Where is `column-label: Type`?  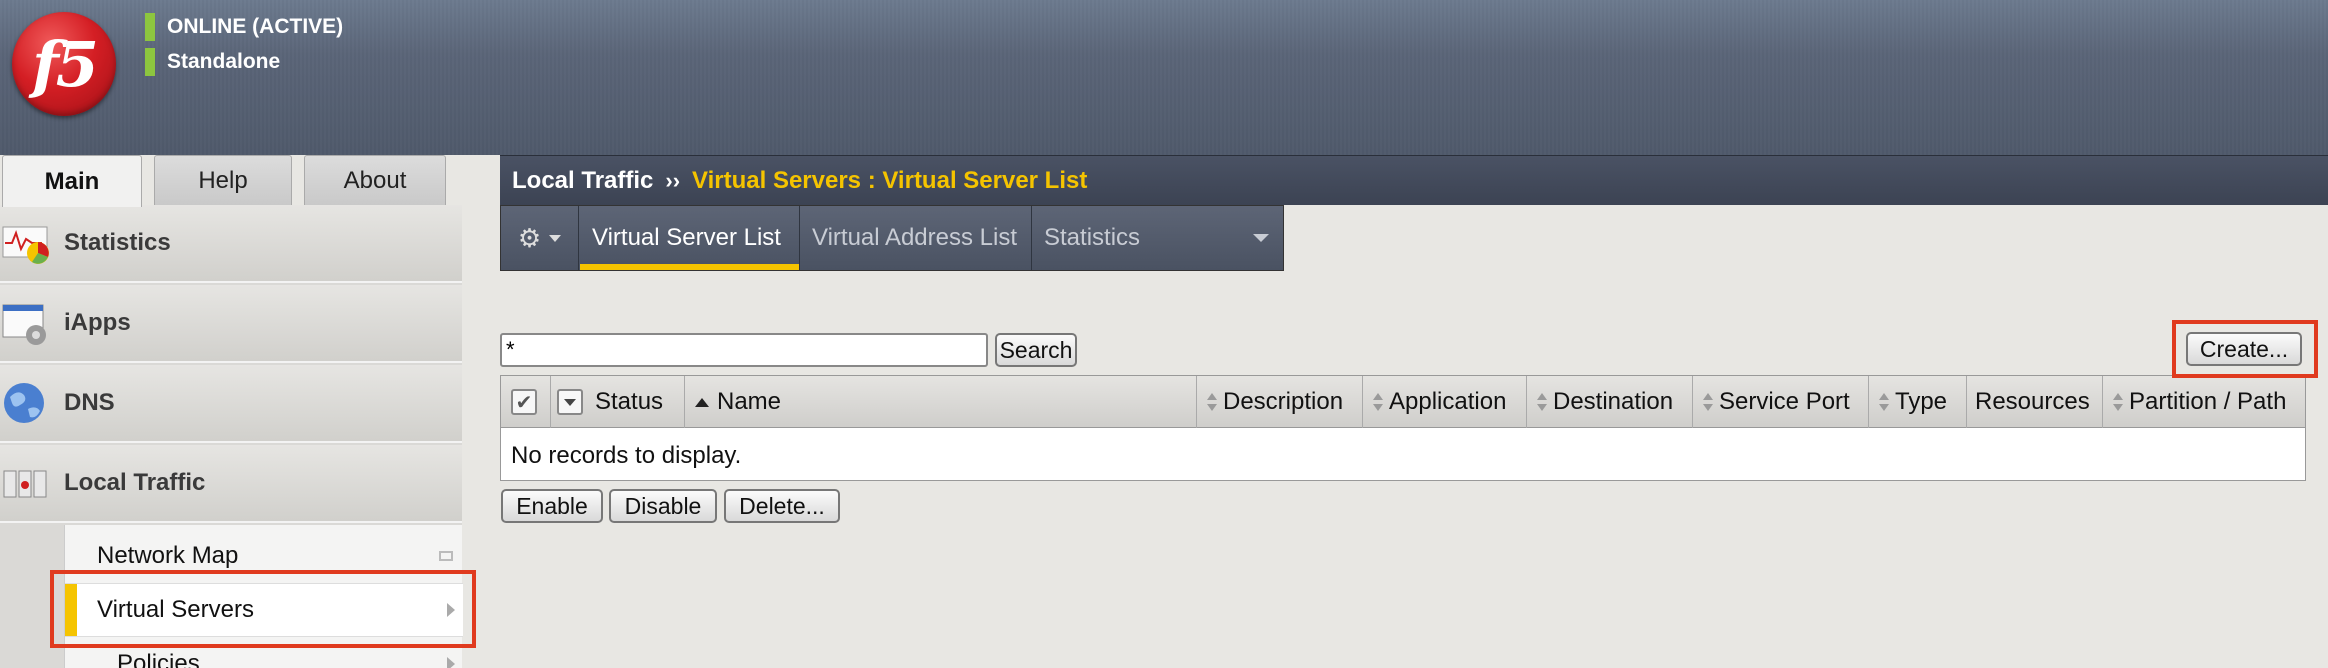
column-label: Type is located at coordinates (1921, 401).